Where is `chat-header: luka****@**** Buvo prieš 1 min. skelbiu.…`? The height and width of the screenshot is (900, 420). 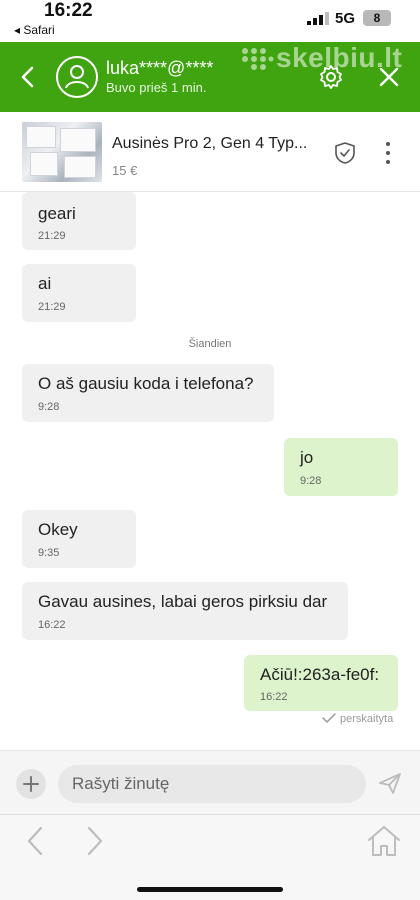 chat-header: luka****@**** Buvo prieš 1 min. skelbiu.… is located at coordinates (210, 77).